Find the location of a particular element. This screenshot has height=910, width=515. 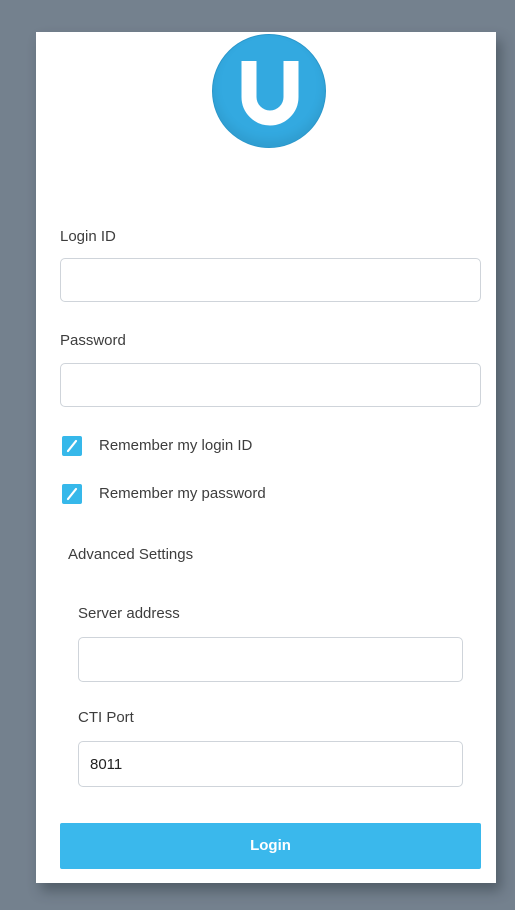

app-logo is located at coordinates (269, 91).